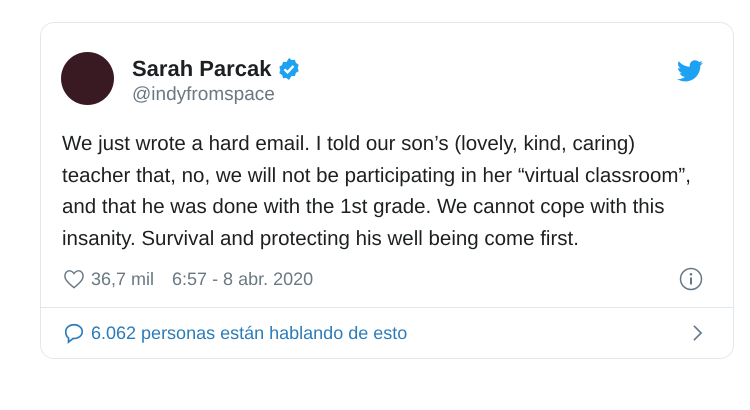 Image resolution: width=750 pixels, height=410 pixels. I want to click on author-handle: @indyfromspace, so click(404, 95).